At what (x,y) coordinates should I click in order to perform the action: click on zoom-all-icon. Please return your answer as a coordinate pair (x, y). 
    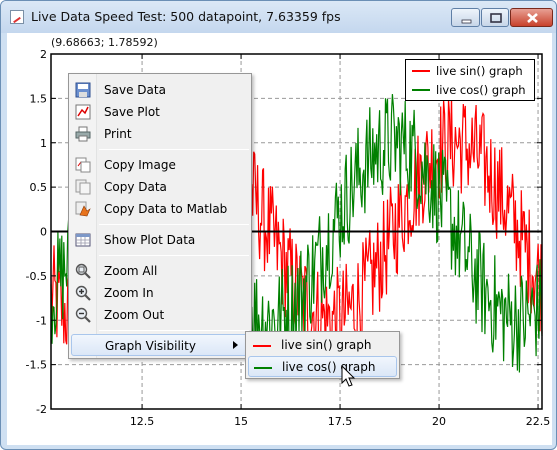
    Looking at the image, I should click on (83, 271).